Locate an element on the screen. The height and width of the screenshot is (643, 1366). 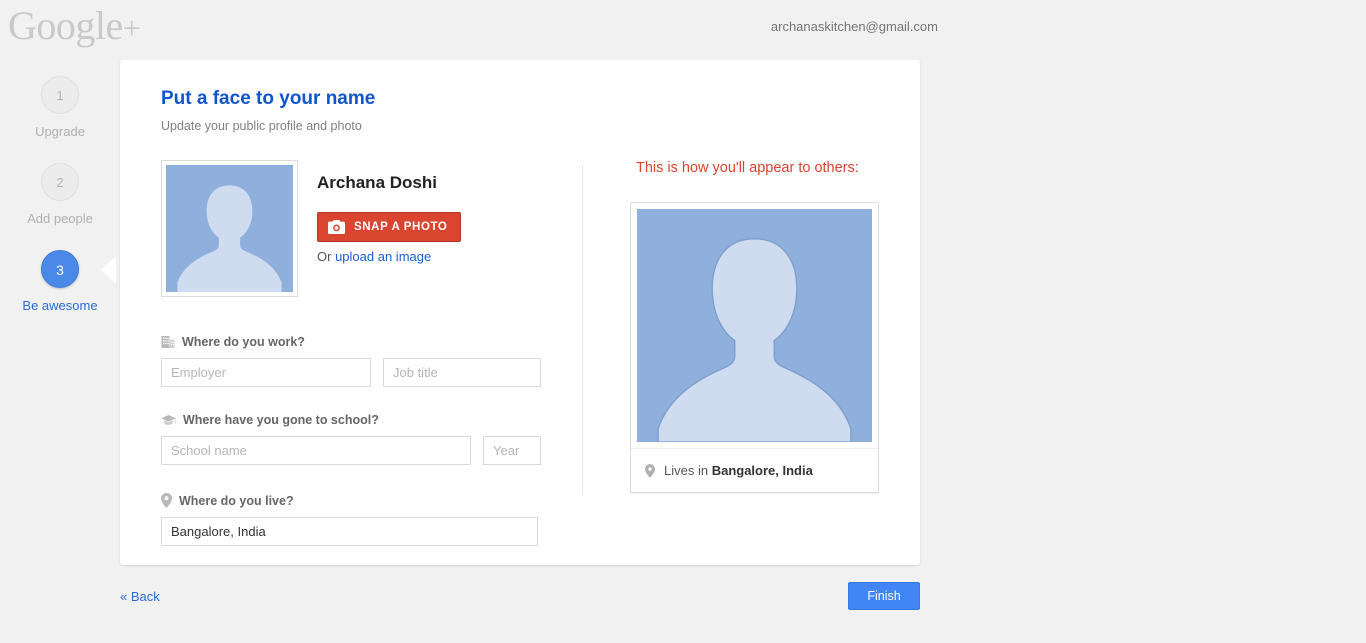
work-field-group: Where do you work? is located at coordinates (371, 361).